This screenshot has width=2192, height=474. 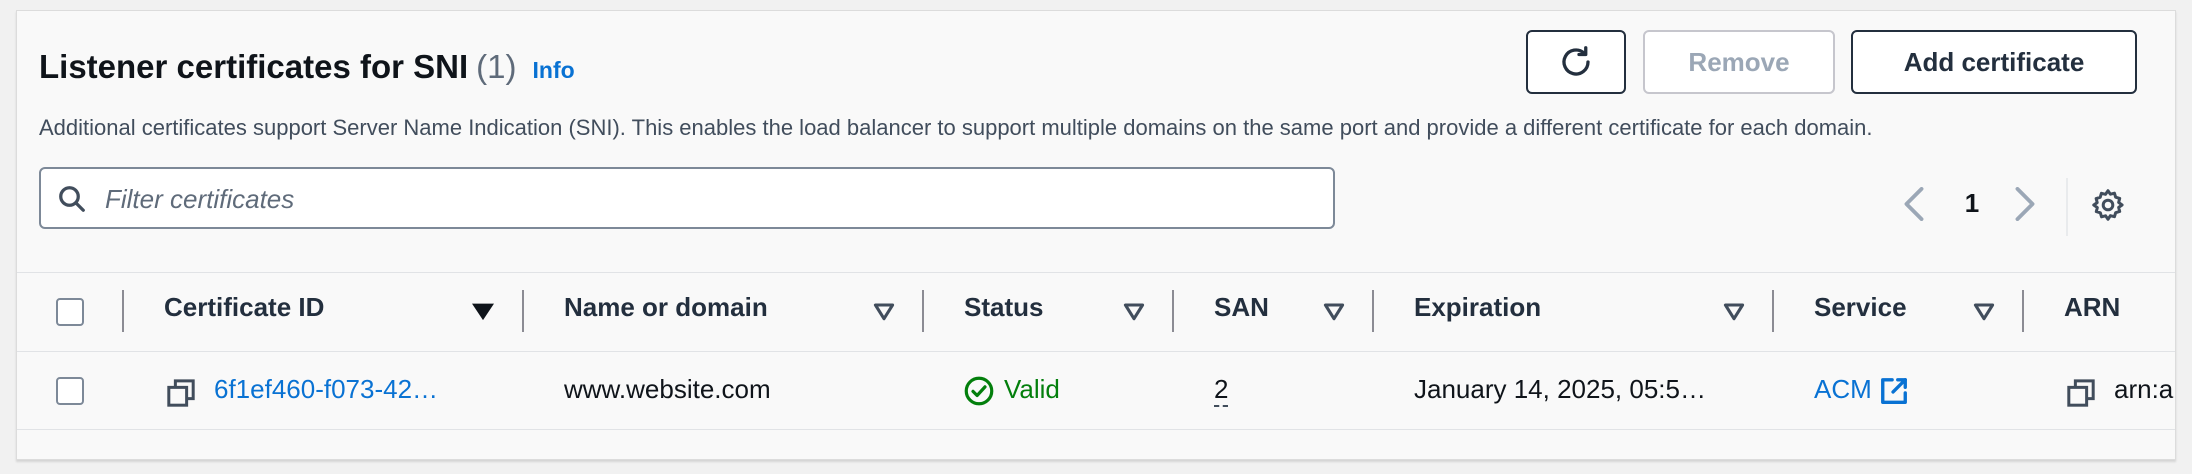 I want to click on title-text: Listener certificates for SNI, so click(x=254, y=66).